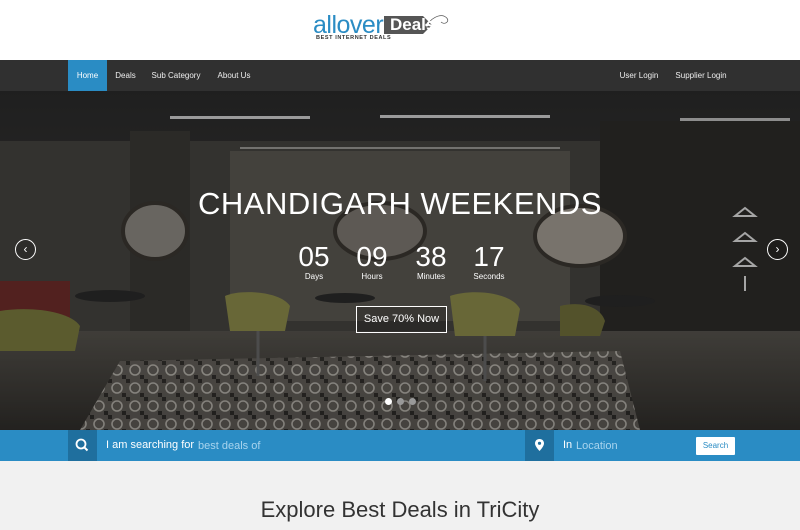 The image size is (800, 530). I want to click on save-now-button: Save 70% Now, so click(401, 319).